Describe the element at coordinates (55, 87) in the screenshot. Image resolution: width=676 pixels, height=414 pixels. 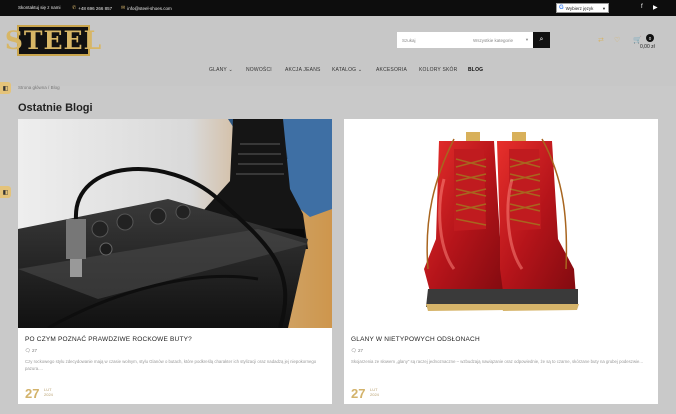
I see `breadcrumb-current: Blog` at that location.